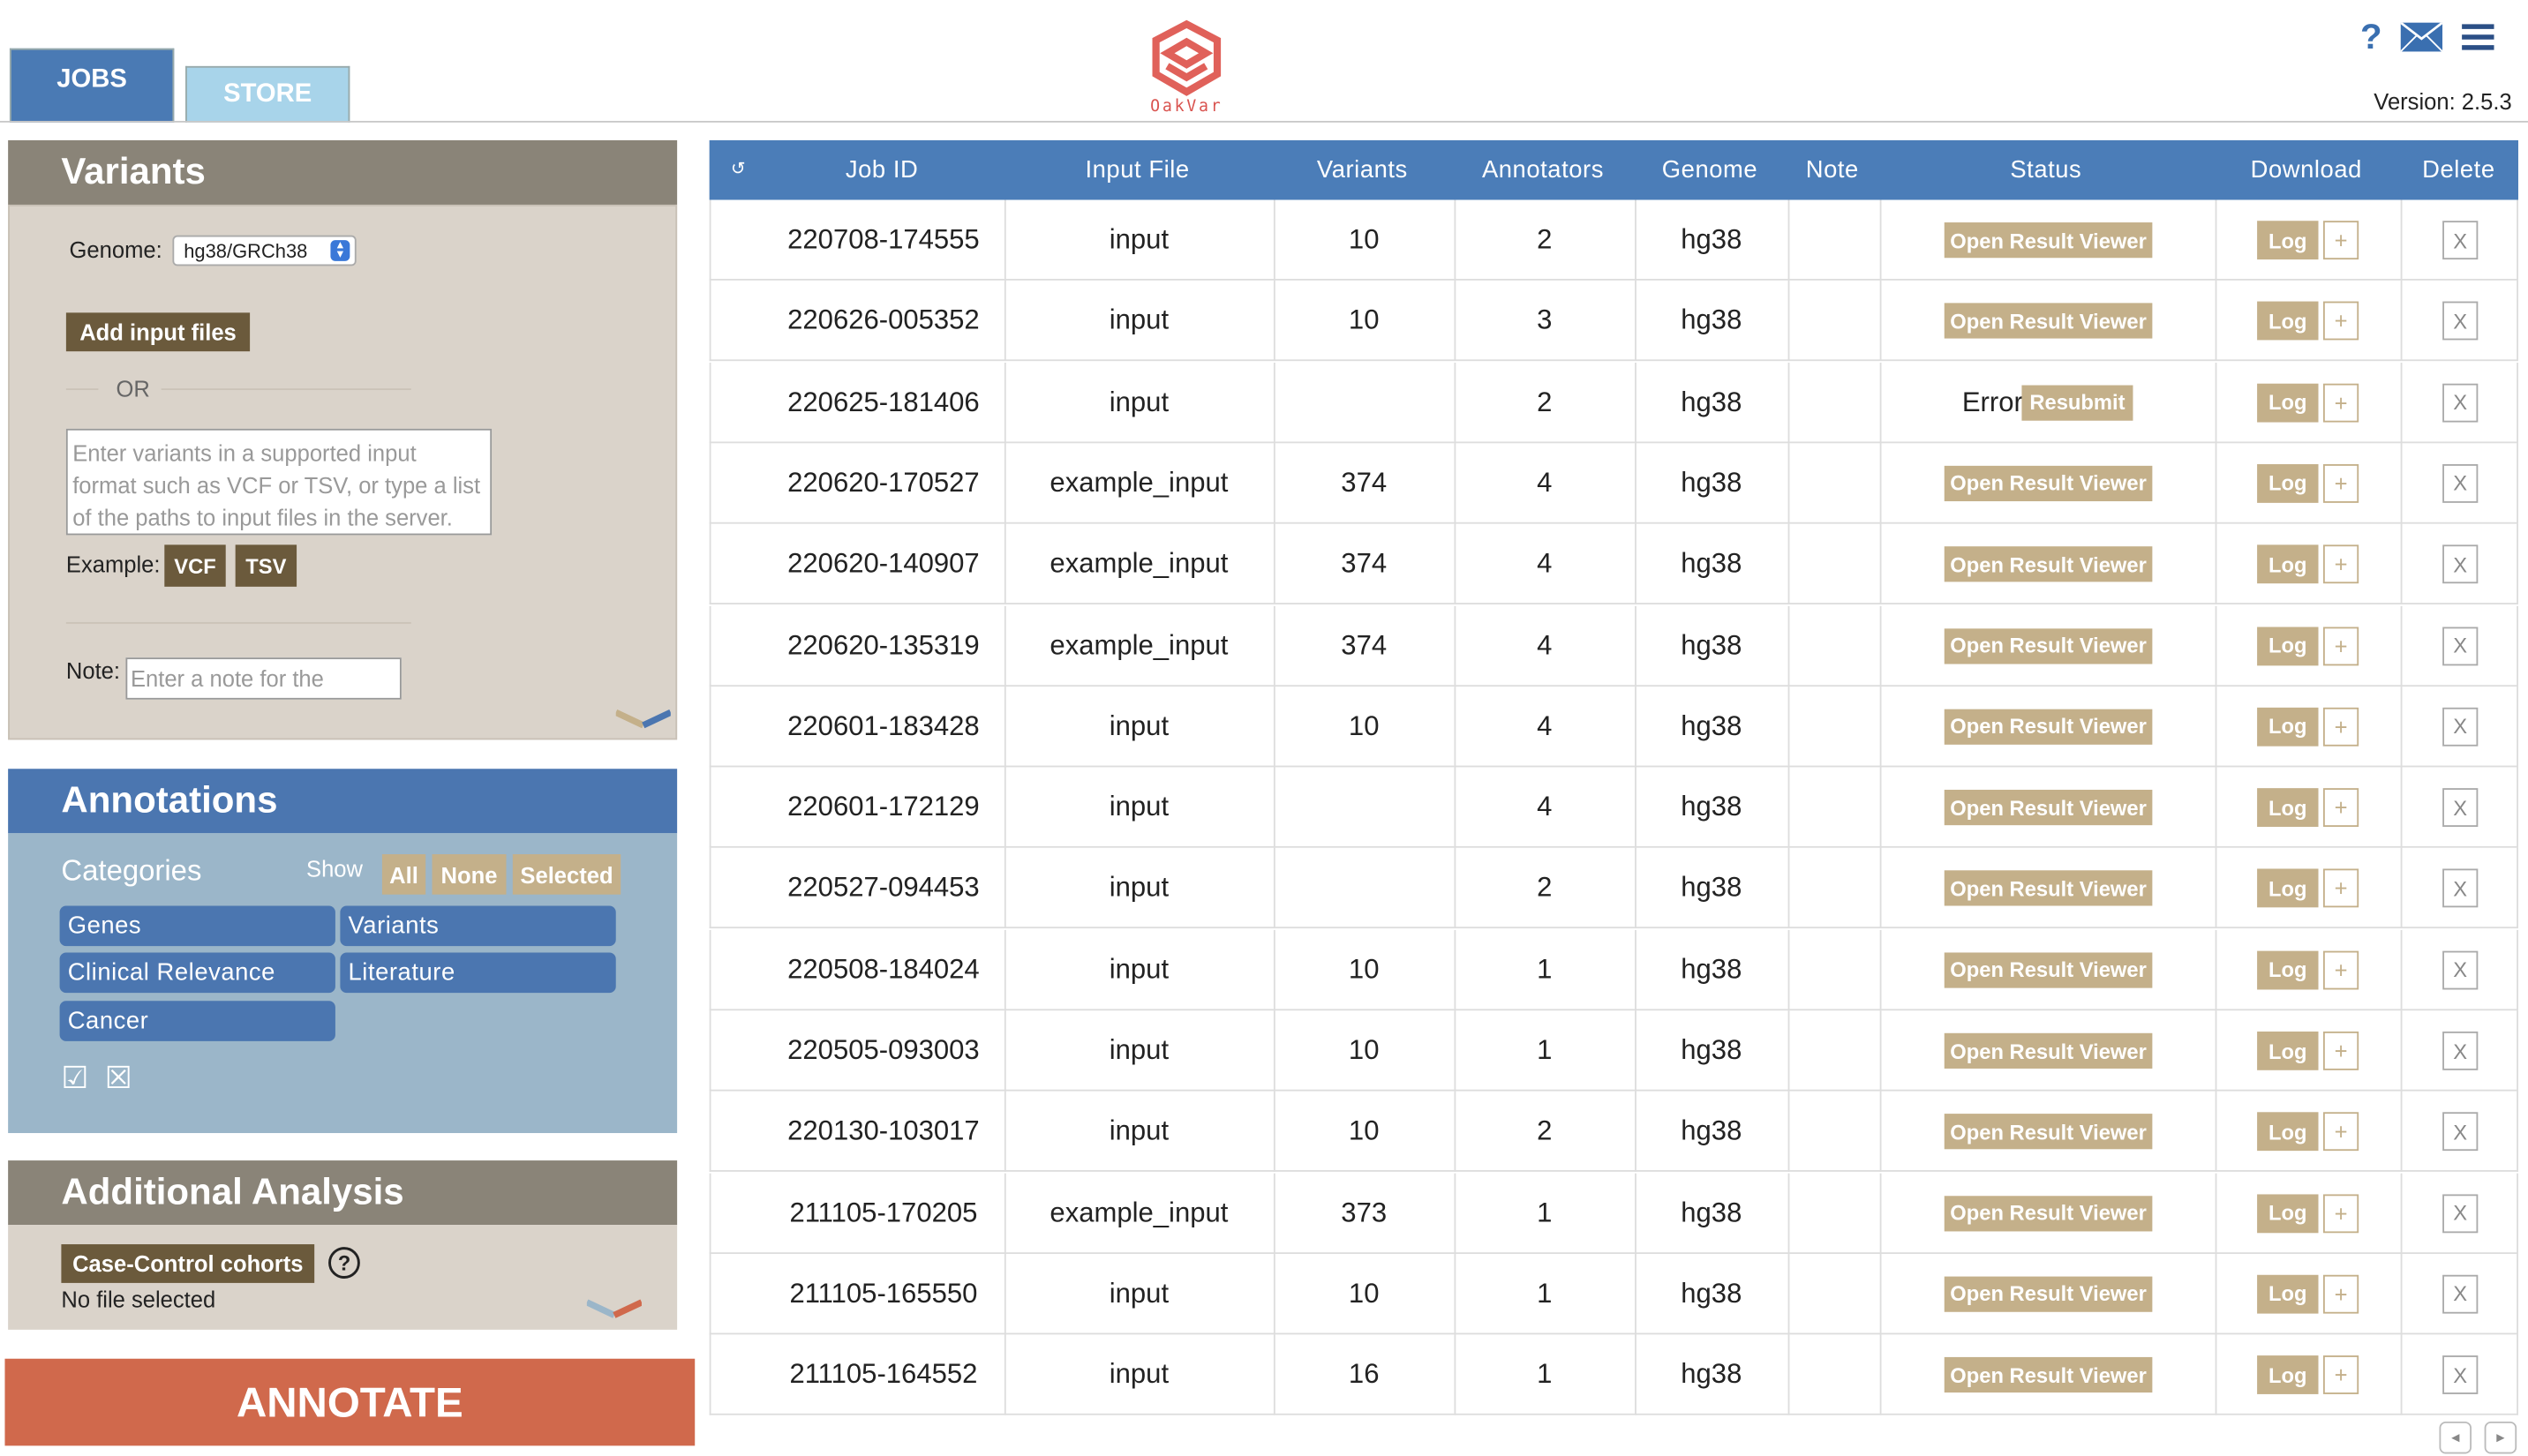 Image resolution: width=2528 pixels, height=1456 pixels. I want to click on annotate-button: ANNOTATE, so click(350, 1402).